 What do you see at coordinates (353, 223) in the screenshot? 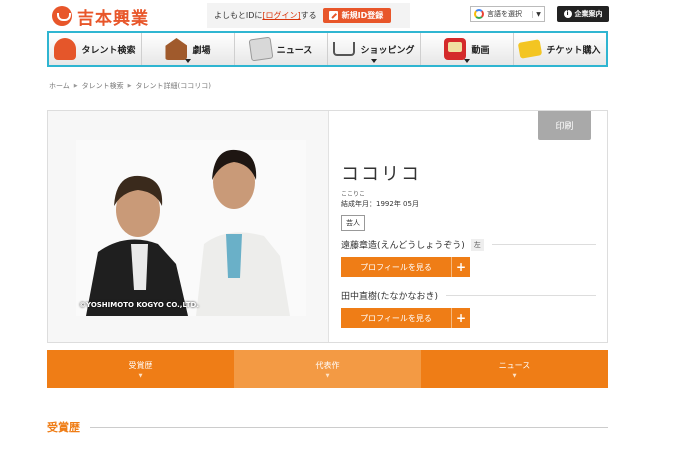
I see `category-tag: 芸人` at bounding box center [353, 223].